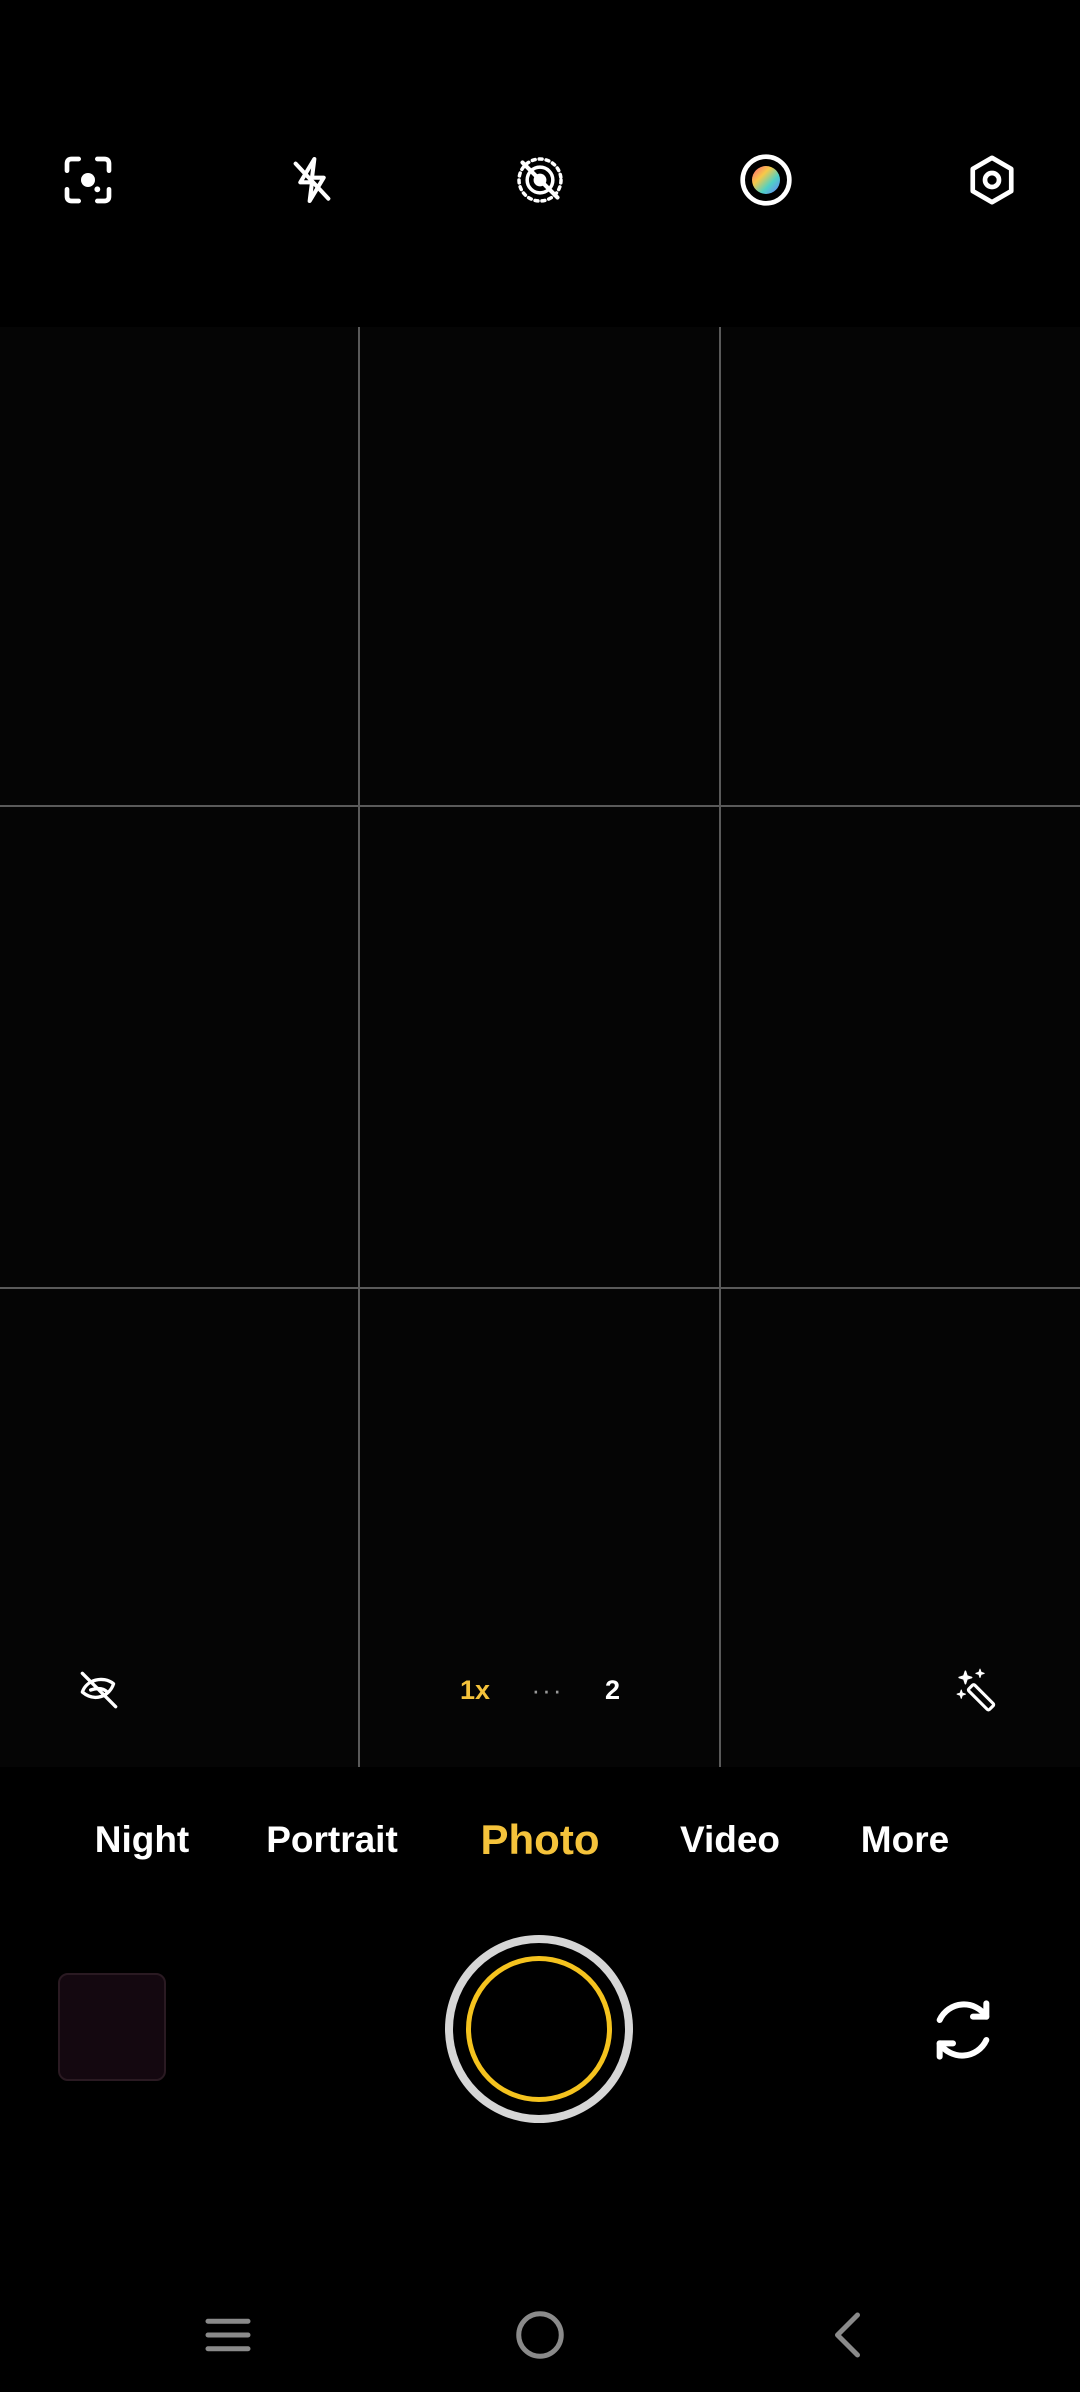 Image resolution: width=1080 pixels, height=2392 pixels. I want to click on navigation-bar, so click(540, 2335).